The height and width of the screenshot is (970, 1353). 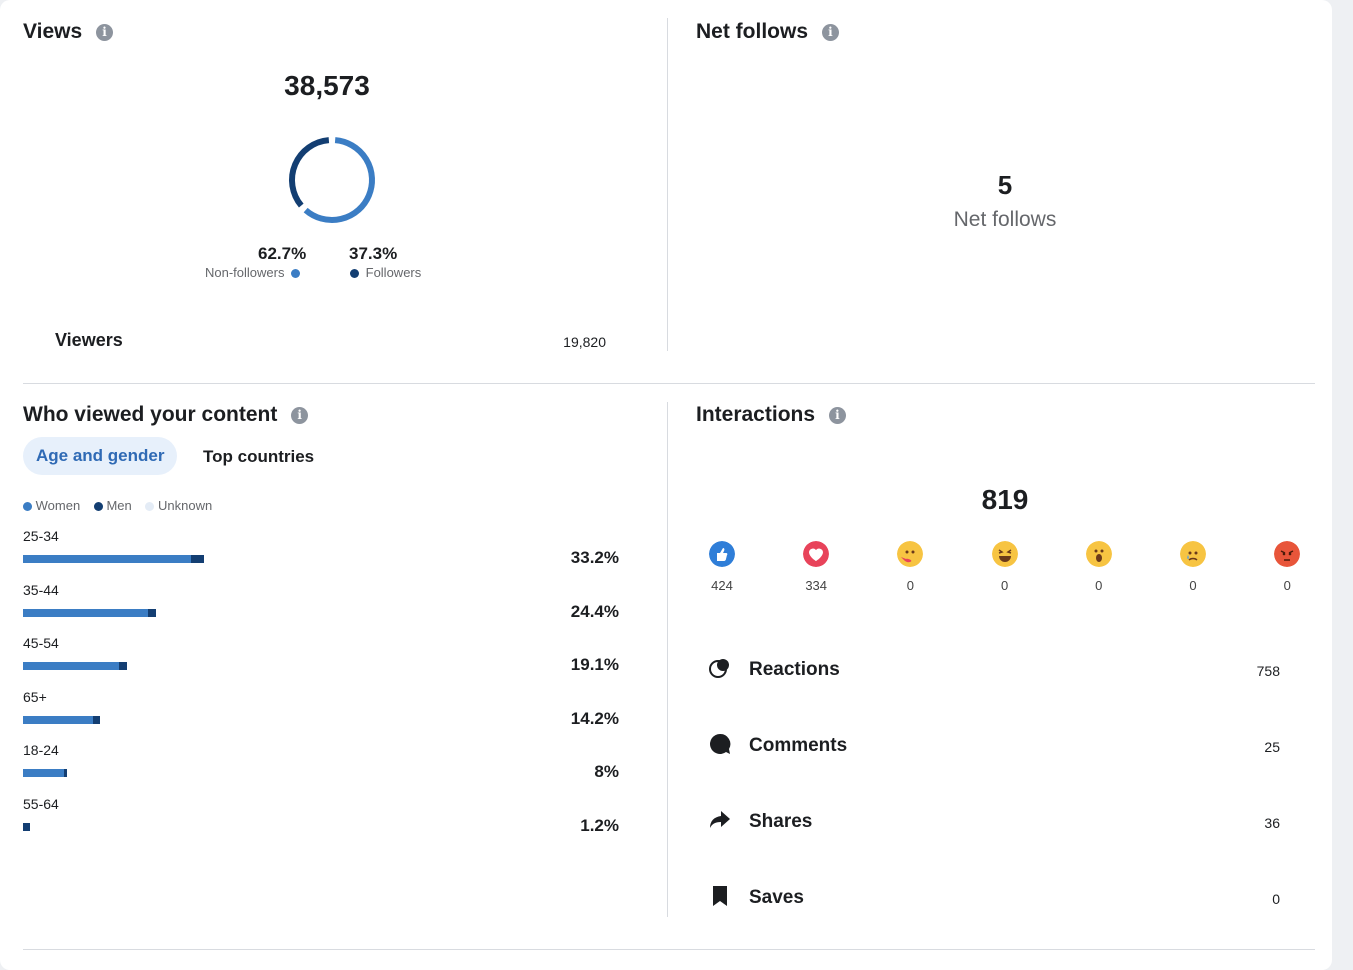 What do you see at coordinates (720, 819) in the screenshot?
I see `shares-icon` at bounding box center [720, 819].